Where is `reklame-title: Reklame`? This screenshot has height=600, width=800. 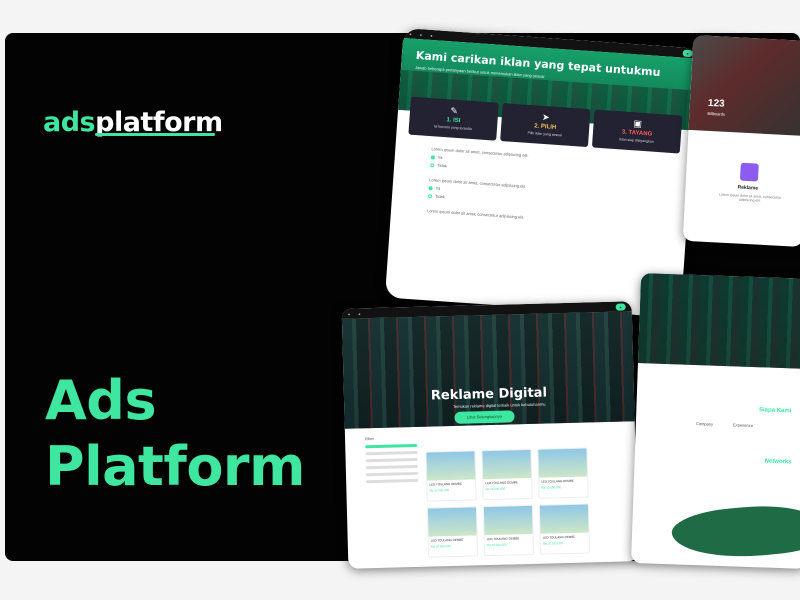 reklame-title: Reklame is located at coordinates (748, 188).